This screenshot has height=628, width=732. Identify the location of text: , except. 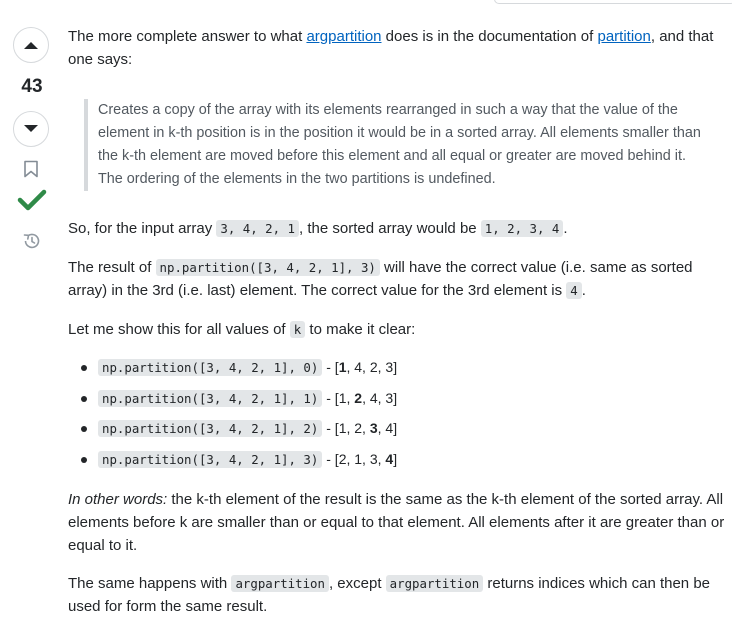
(357, 583).